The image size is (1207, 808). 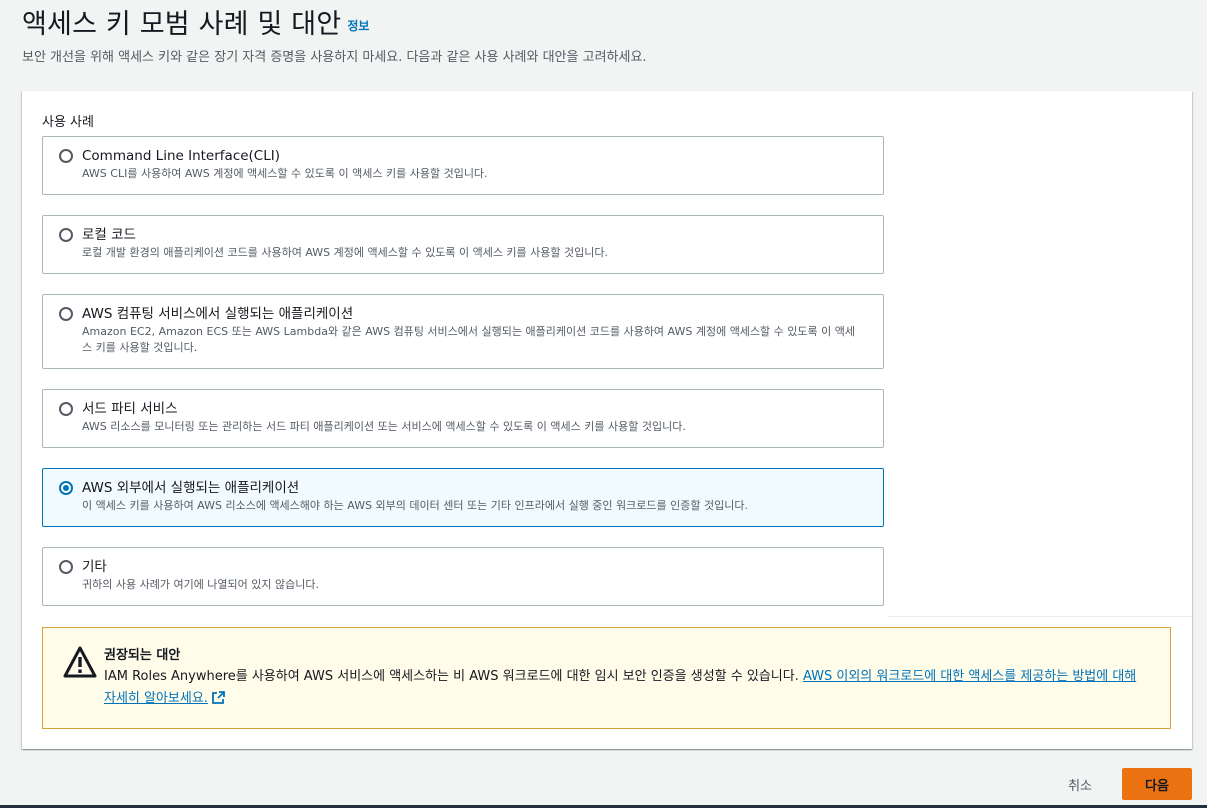 What do you see at coordinates (109, 235) in the screenshot?
I see `tile-title: 로컬 코드` at bounding box center [109, 235].